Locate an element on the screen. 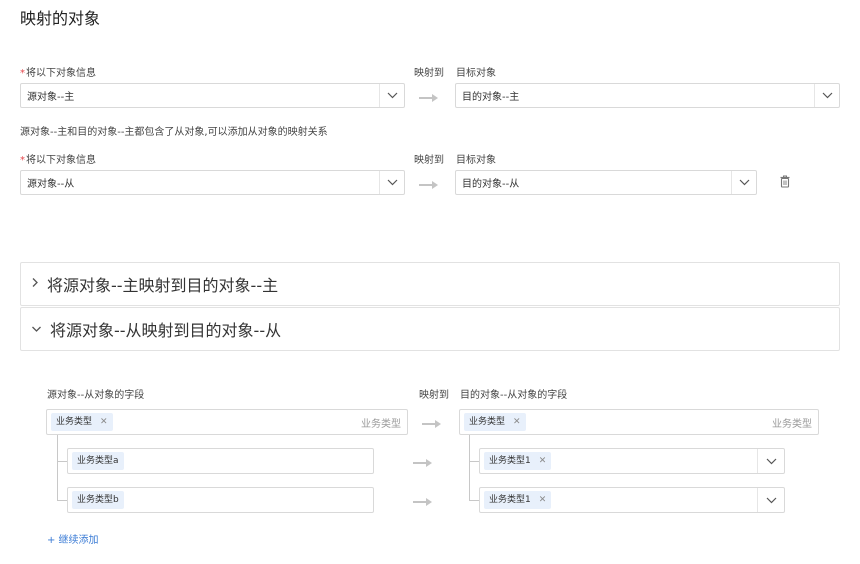  map-to-header: 映射到 is located at coordinates (434, 395).